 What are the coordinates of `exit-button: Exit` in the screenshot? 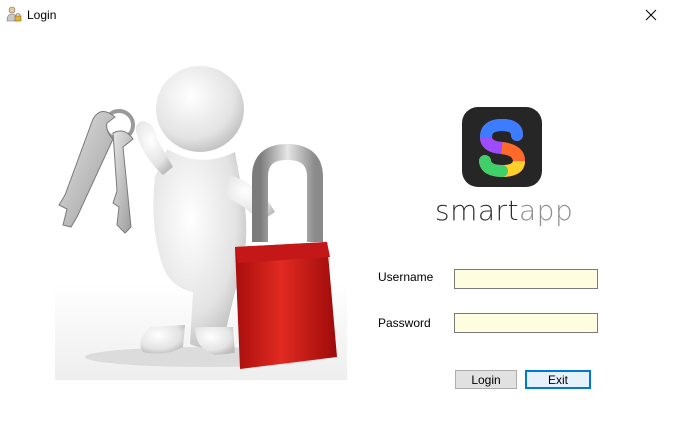 It's located at (558, 379).